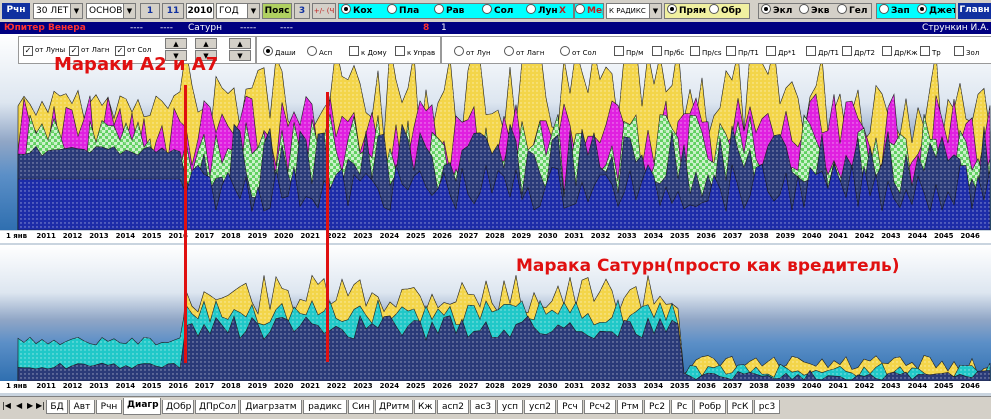 Image resolution: width=991 pixels, height=419 pixels. I want to click on x-label: X, so click(562, 11).